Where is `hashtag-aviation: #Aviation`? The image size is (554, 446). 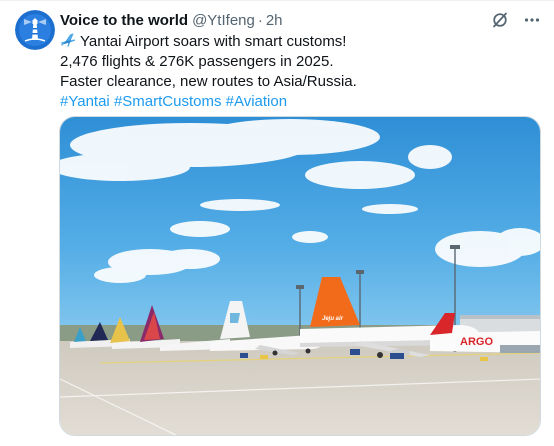
hashtag-aviation: #Aviation is located at coordinates (256, 101).